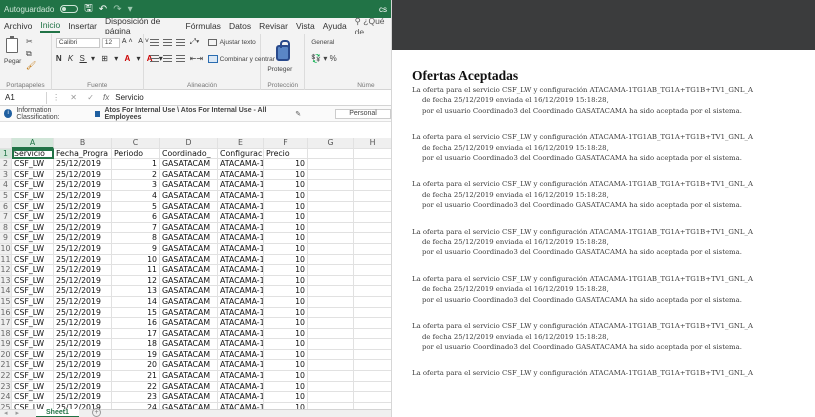 Image resolution: width=815 pixels, height=417 pixels. Describe the element at coordinates (238, 42) in the screenshot. I see `wrap-text-button: Ajustar texto` at that location.